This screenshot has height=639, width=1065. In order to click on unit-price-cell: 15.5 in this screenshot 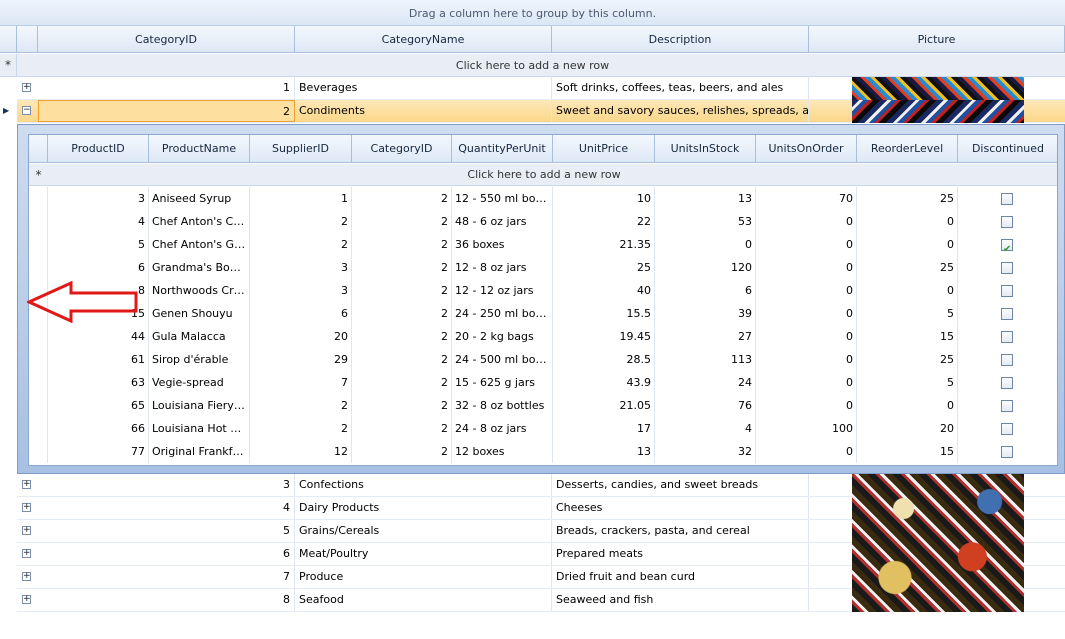, I will do `click(604, 313)`.